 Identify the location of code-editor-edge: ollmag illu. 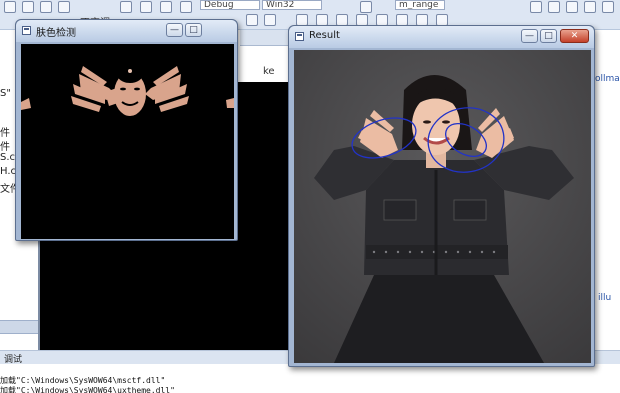
(607, 190).